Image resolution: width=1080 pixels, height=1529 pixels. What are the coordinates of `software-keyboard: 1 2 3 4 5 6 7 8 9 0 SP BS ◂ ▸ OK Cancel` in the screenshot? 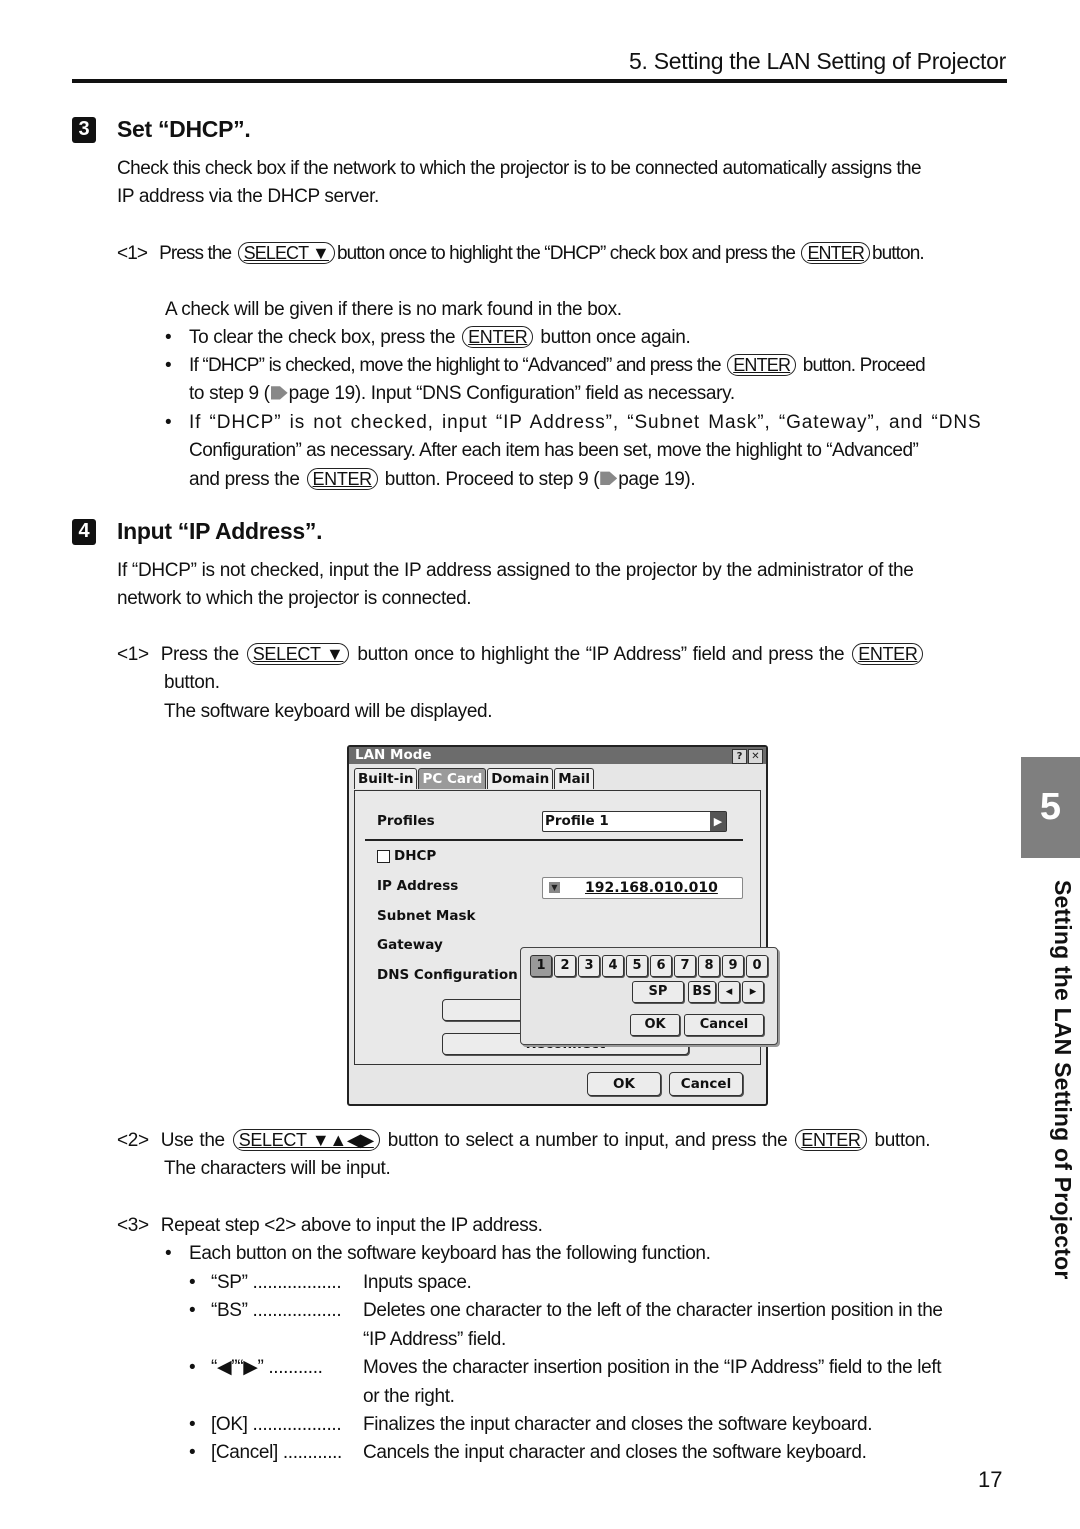 It's located at (649, 996).